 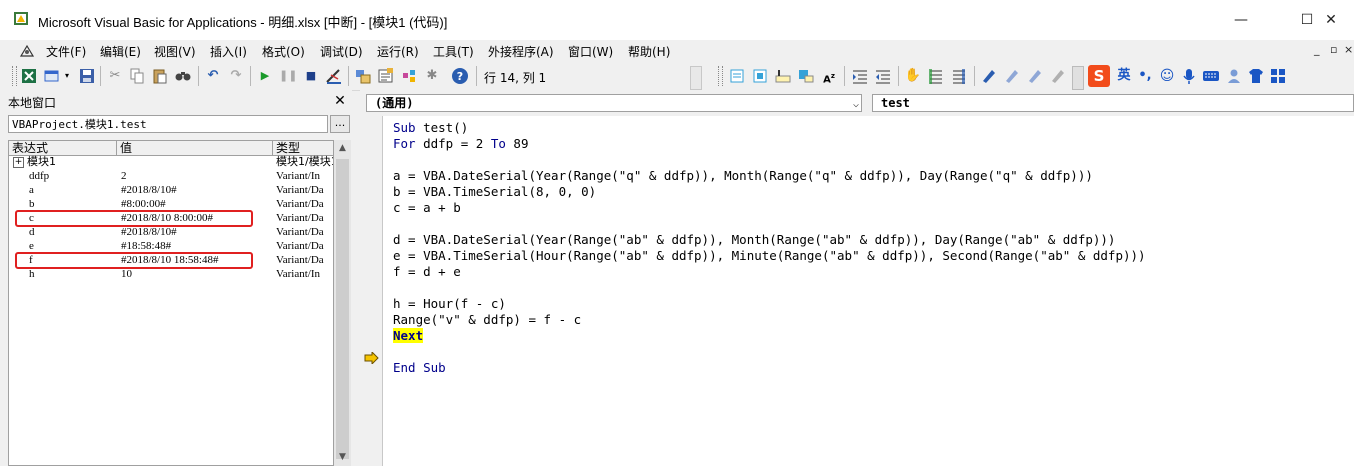 What do you see at coordinates (959, 76) in the screenshot?
I see `uncomment-block-icon` at bounding box center [959, 76].